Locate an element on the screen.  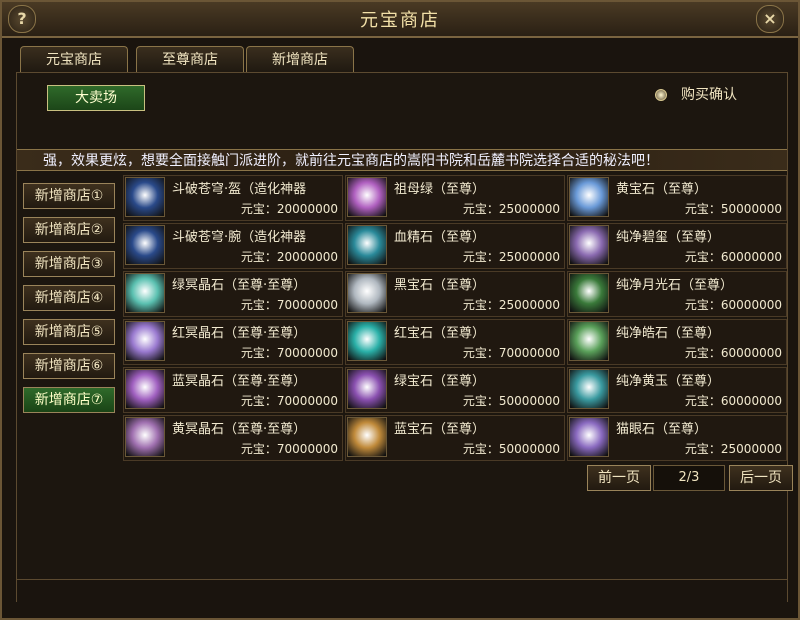
shop-item: 红宝石（至尊） 元宝：70000000 is located at coordinates (455, 342).